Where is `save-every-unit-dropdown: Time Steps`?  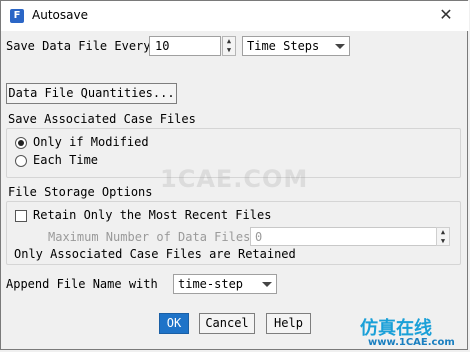
save-every-unit-dropdown: Time Steps is located at coordinates (296, 46).